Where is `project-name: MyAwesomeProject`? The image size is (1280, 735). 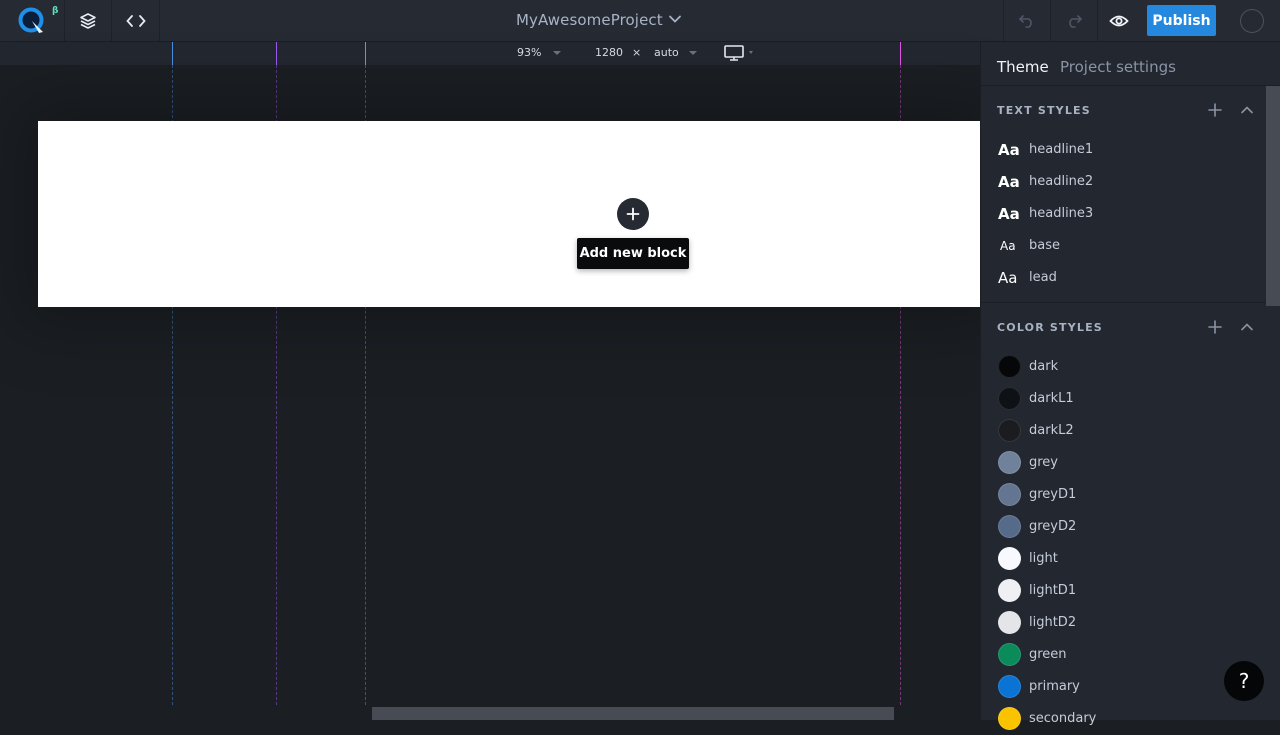 project-name: MyAwesomeProject is located at coordinates (589, 20).